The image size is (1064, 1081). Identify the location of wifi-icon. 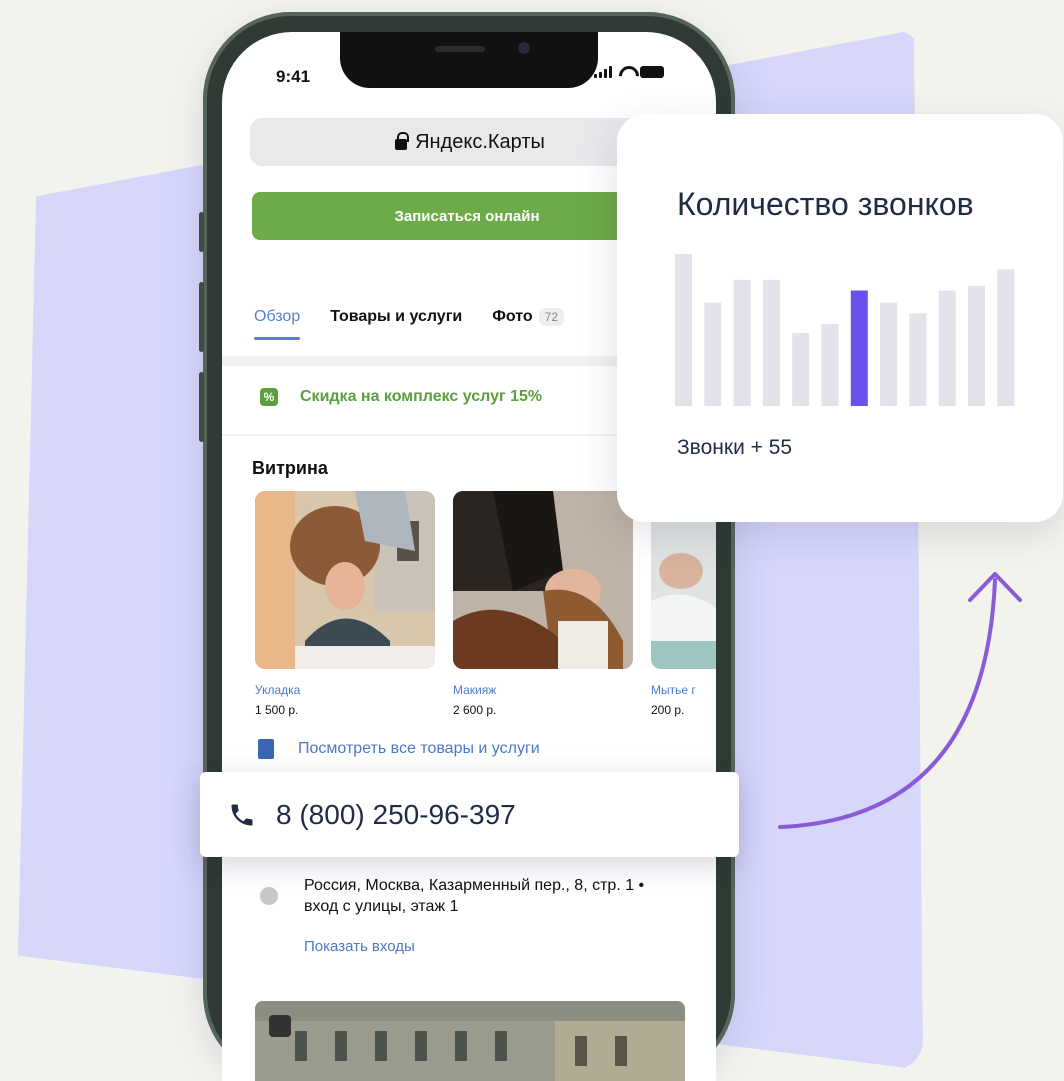
(626, 72).